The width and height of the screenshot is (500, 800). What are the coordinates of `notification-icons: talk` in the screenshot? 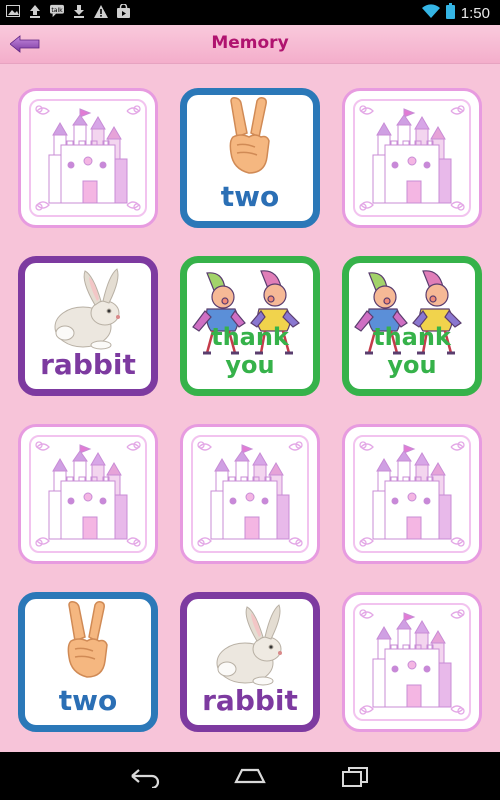 It's located at (68, 11).